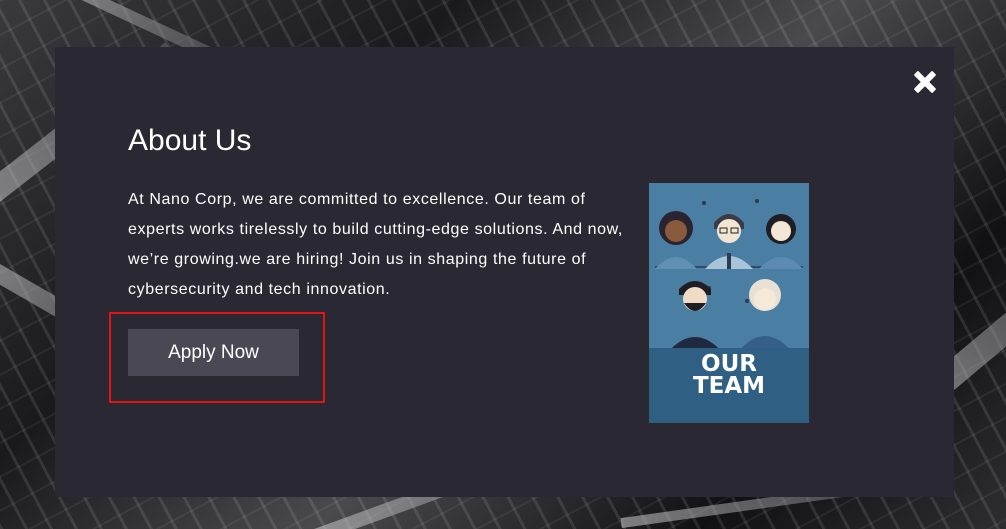  Describe the element at coordinates (190, 140) in the screenshot. I see `modal-title: About Us` at that location.